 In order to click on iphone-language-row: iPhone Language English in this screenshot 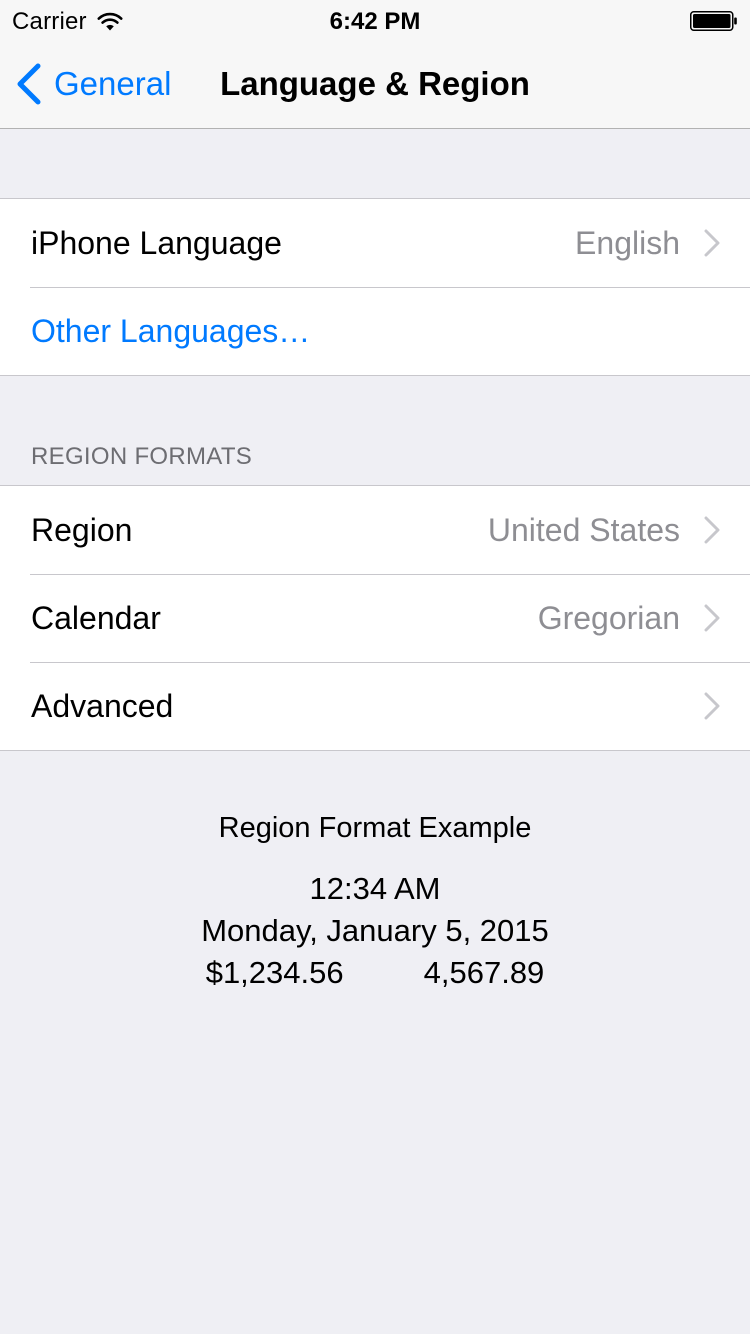, I will do `click(375, 243)`.